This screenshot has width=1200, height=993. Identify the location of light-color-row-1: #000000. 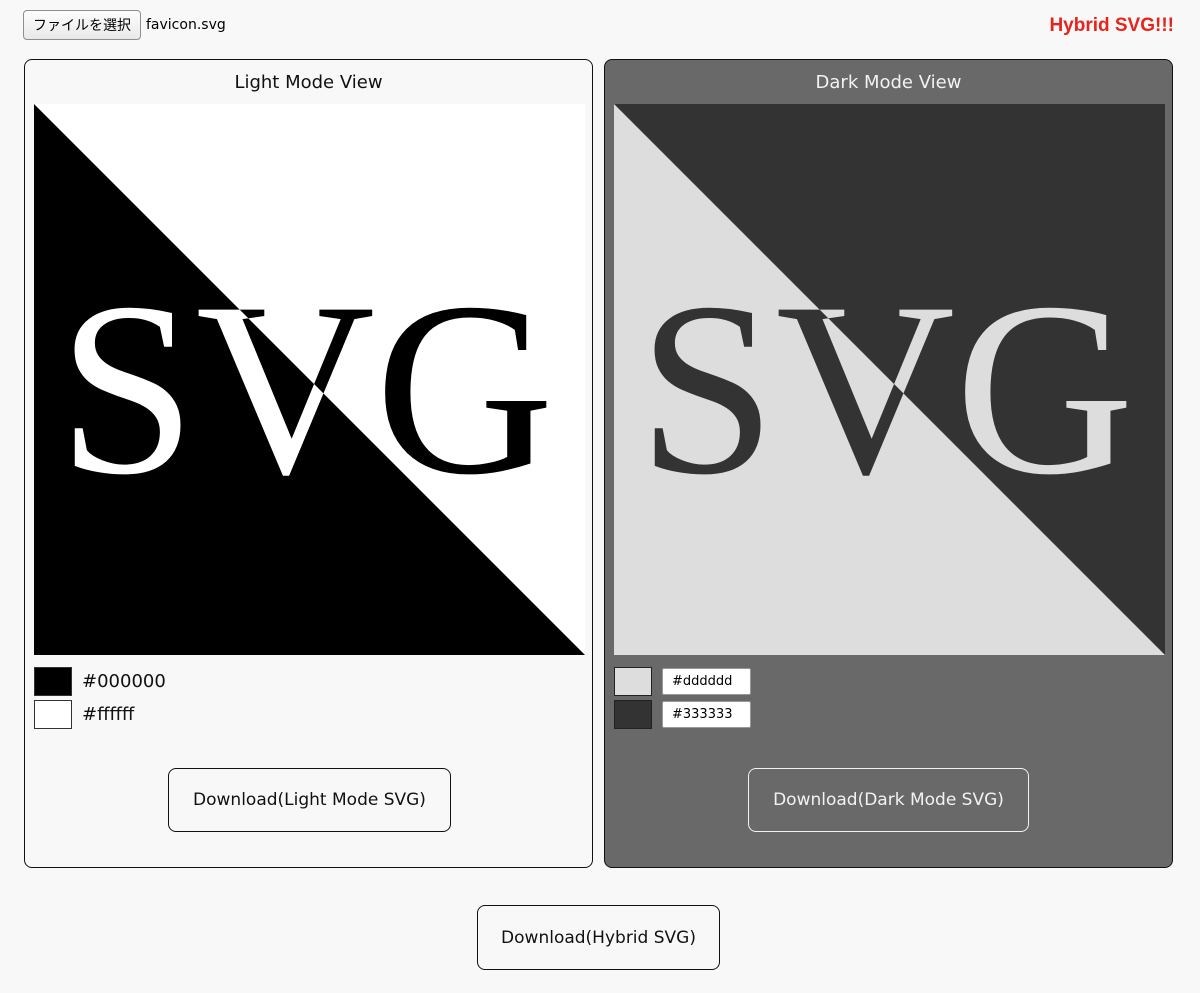
(100, 681).